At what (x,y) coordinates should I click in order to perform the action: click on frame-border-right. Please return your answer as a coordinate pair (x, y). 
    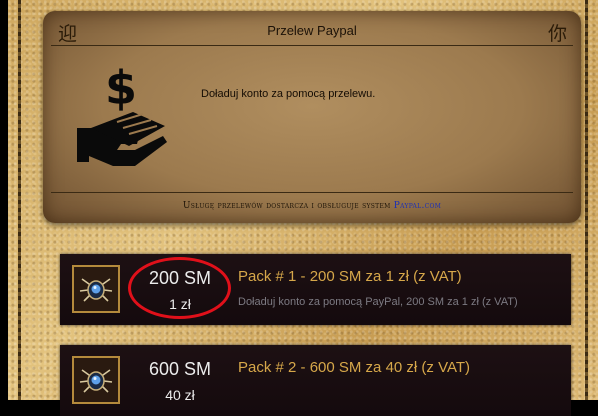
    Looking at the image, I should click on (586, 200).